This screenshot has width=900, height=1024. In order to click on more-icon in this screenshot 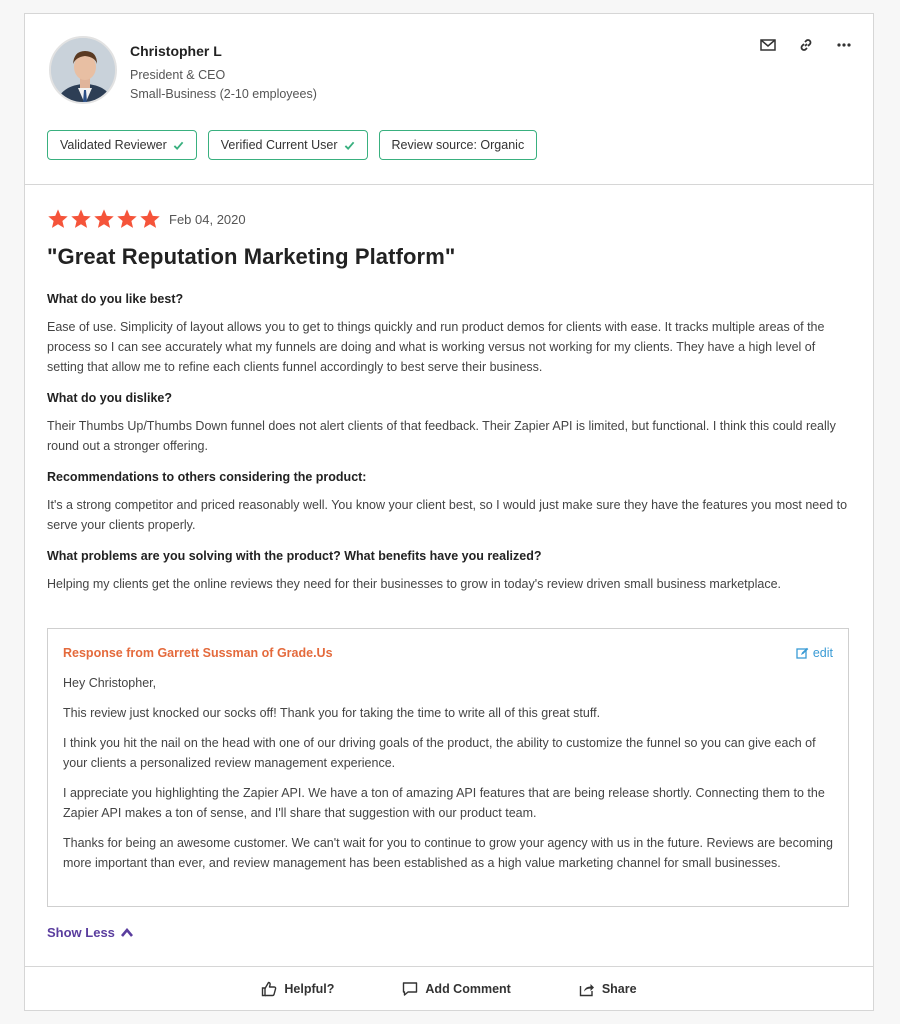, I will do `click(844, 45)`.